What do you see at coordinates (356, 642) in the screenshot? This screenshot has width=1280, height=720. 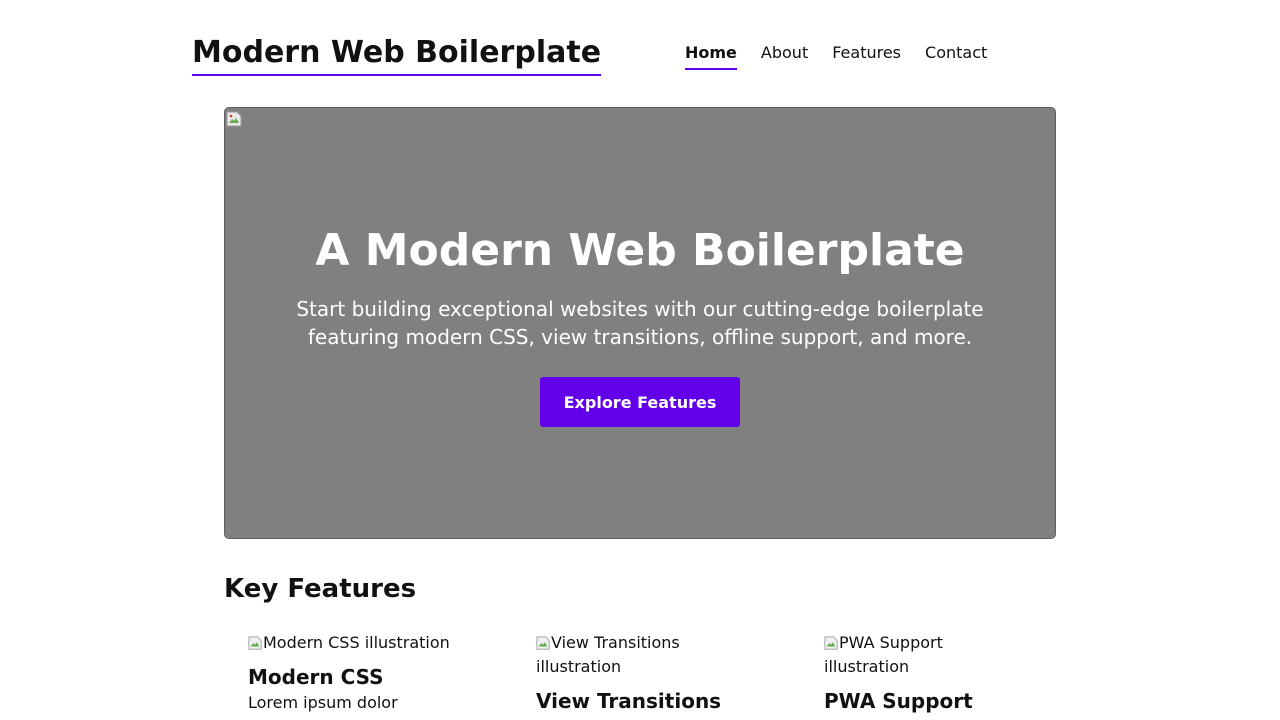 I see `feature-image-alt-text: Modern CSS illustration` at bounding box center [356, 642].